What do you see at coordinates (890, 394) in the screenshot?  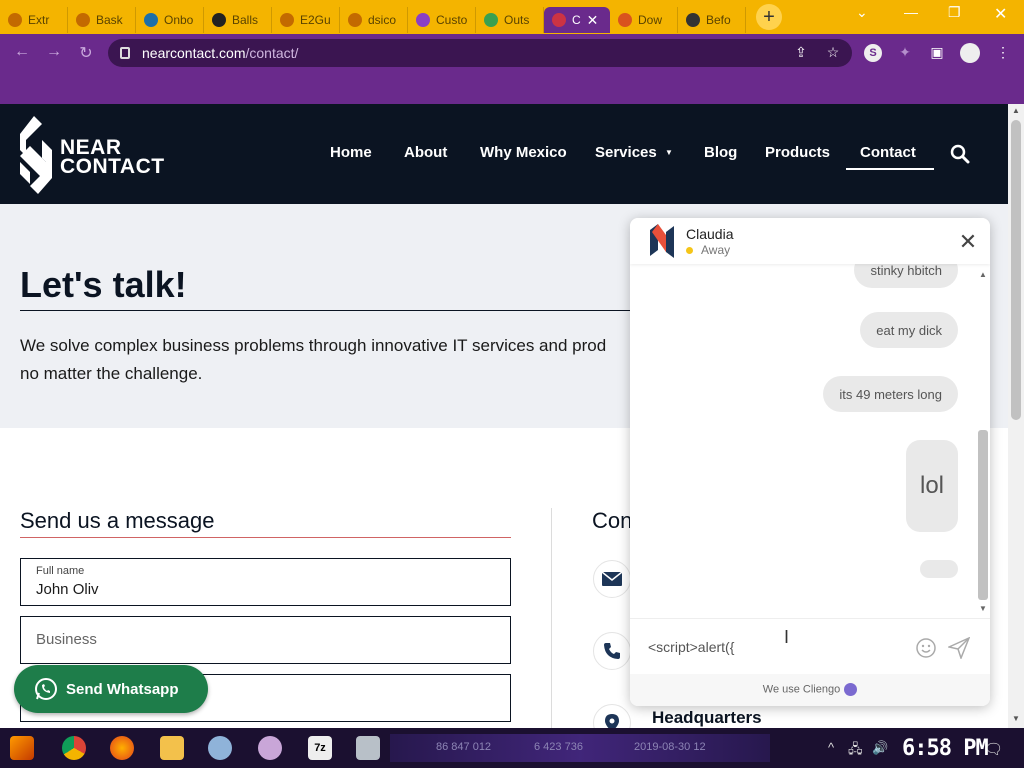 I see `chat-message: its 49 meters long` at bounding box center [890, 394].